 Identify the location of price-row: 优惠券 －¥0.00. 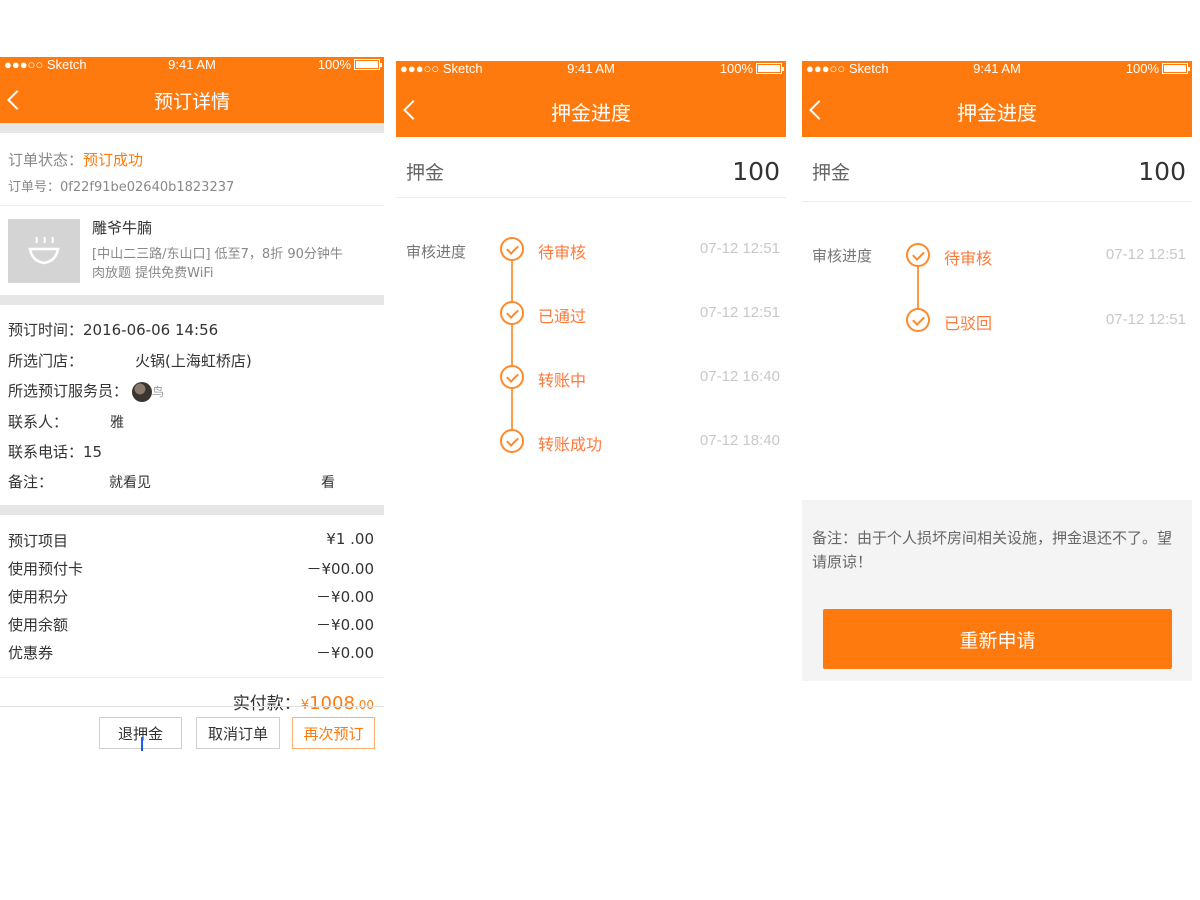
(191, 653).